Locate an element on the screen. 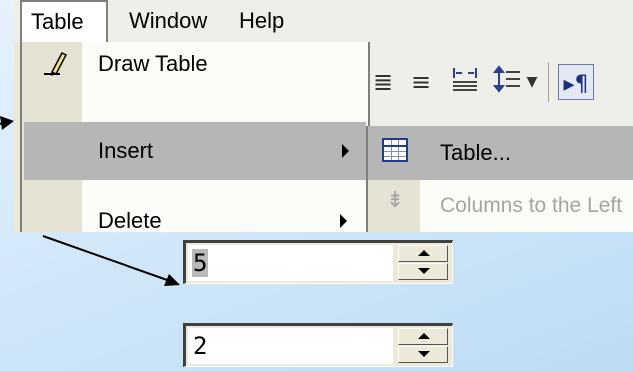  pencil-icon is located at coordinates (56, 64).